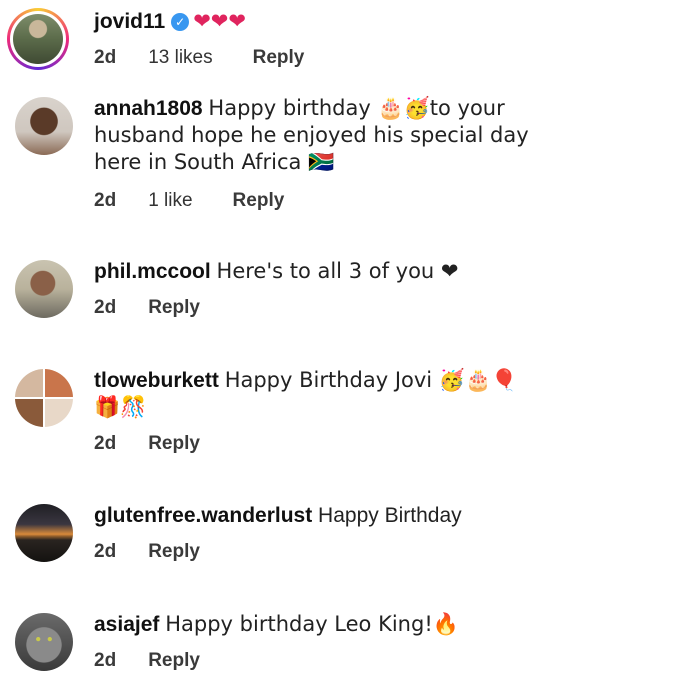 The width and height of the screenshot is (680, 675). Describe the element at coordinates (152, 271) in the screenshot. I see `comment-username: phil.mccool` at that location.